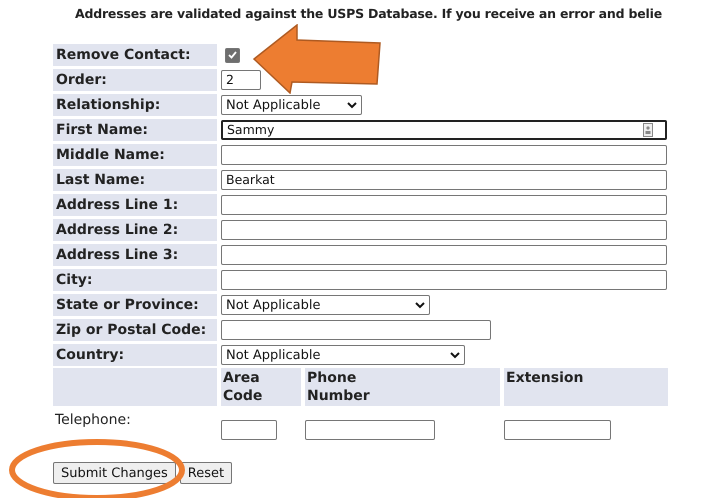 Image resolution: width=727 pixels, height=498 pixels. What do you see at coordinates (249, 430) in the screenshot?
I see `area-code-field` at bounding box center [249, 430].